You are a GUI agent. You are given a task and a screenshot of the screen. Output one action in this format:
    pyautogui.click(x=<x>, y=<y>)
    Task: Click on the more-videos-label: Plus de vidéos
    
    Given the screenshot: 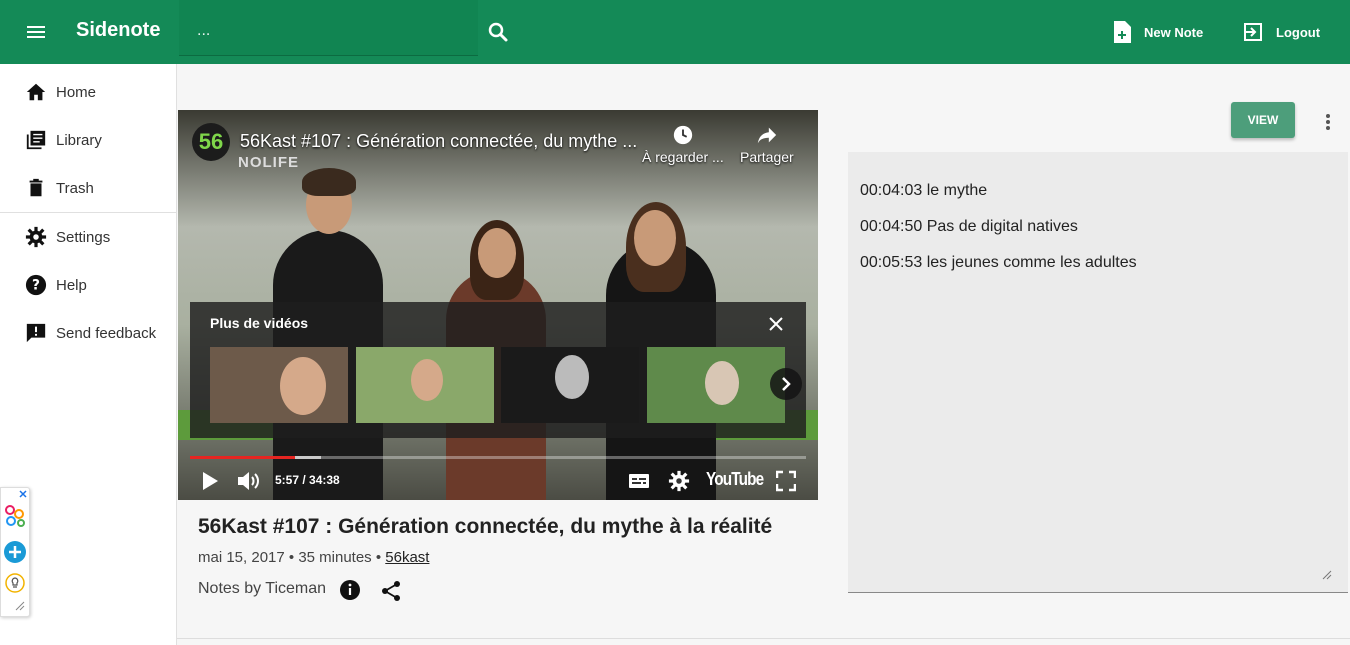 What is the action you would take?
    pyautogui.click(x=259, y=323)
    